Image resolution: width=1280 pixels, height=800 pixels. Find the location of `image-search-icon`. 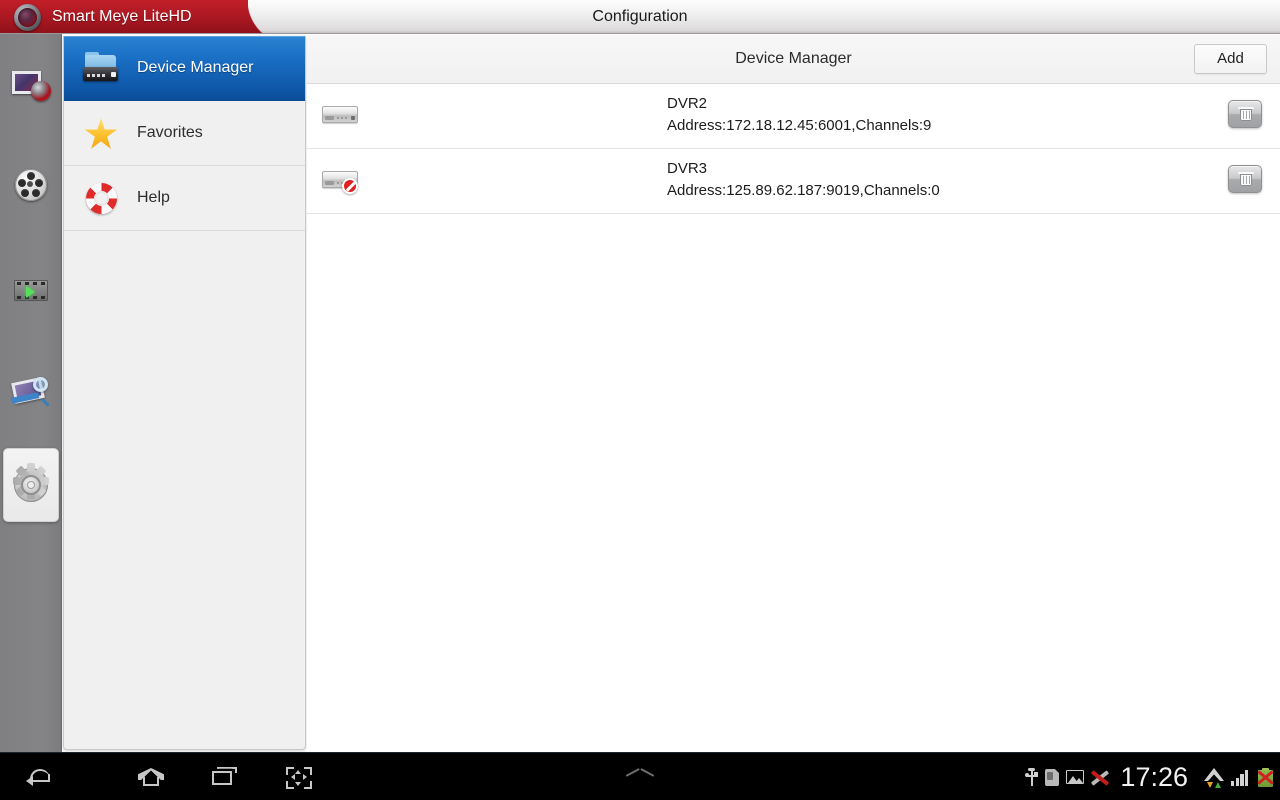

image-search-icon is located at coordinates (31, 390).